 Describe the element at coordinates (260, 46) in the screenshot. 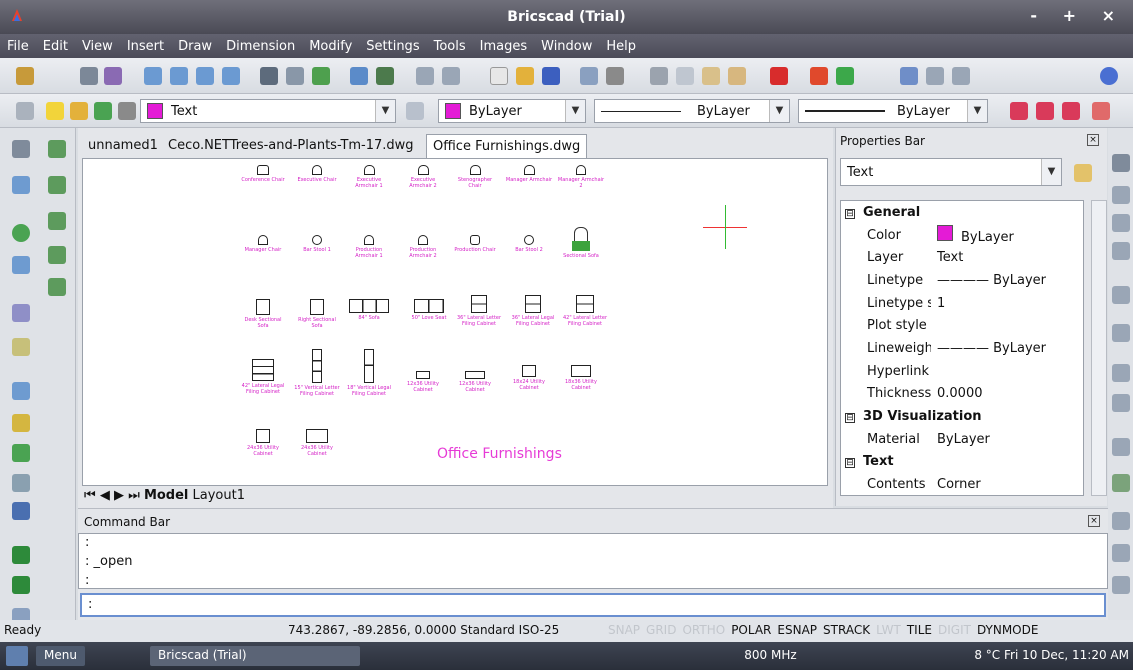

I see `menu-dimension: Dimension` at that location.